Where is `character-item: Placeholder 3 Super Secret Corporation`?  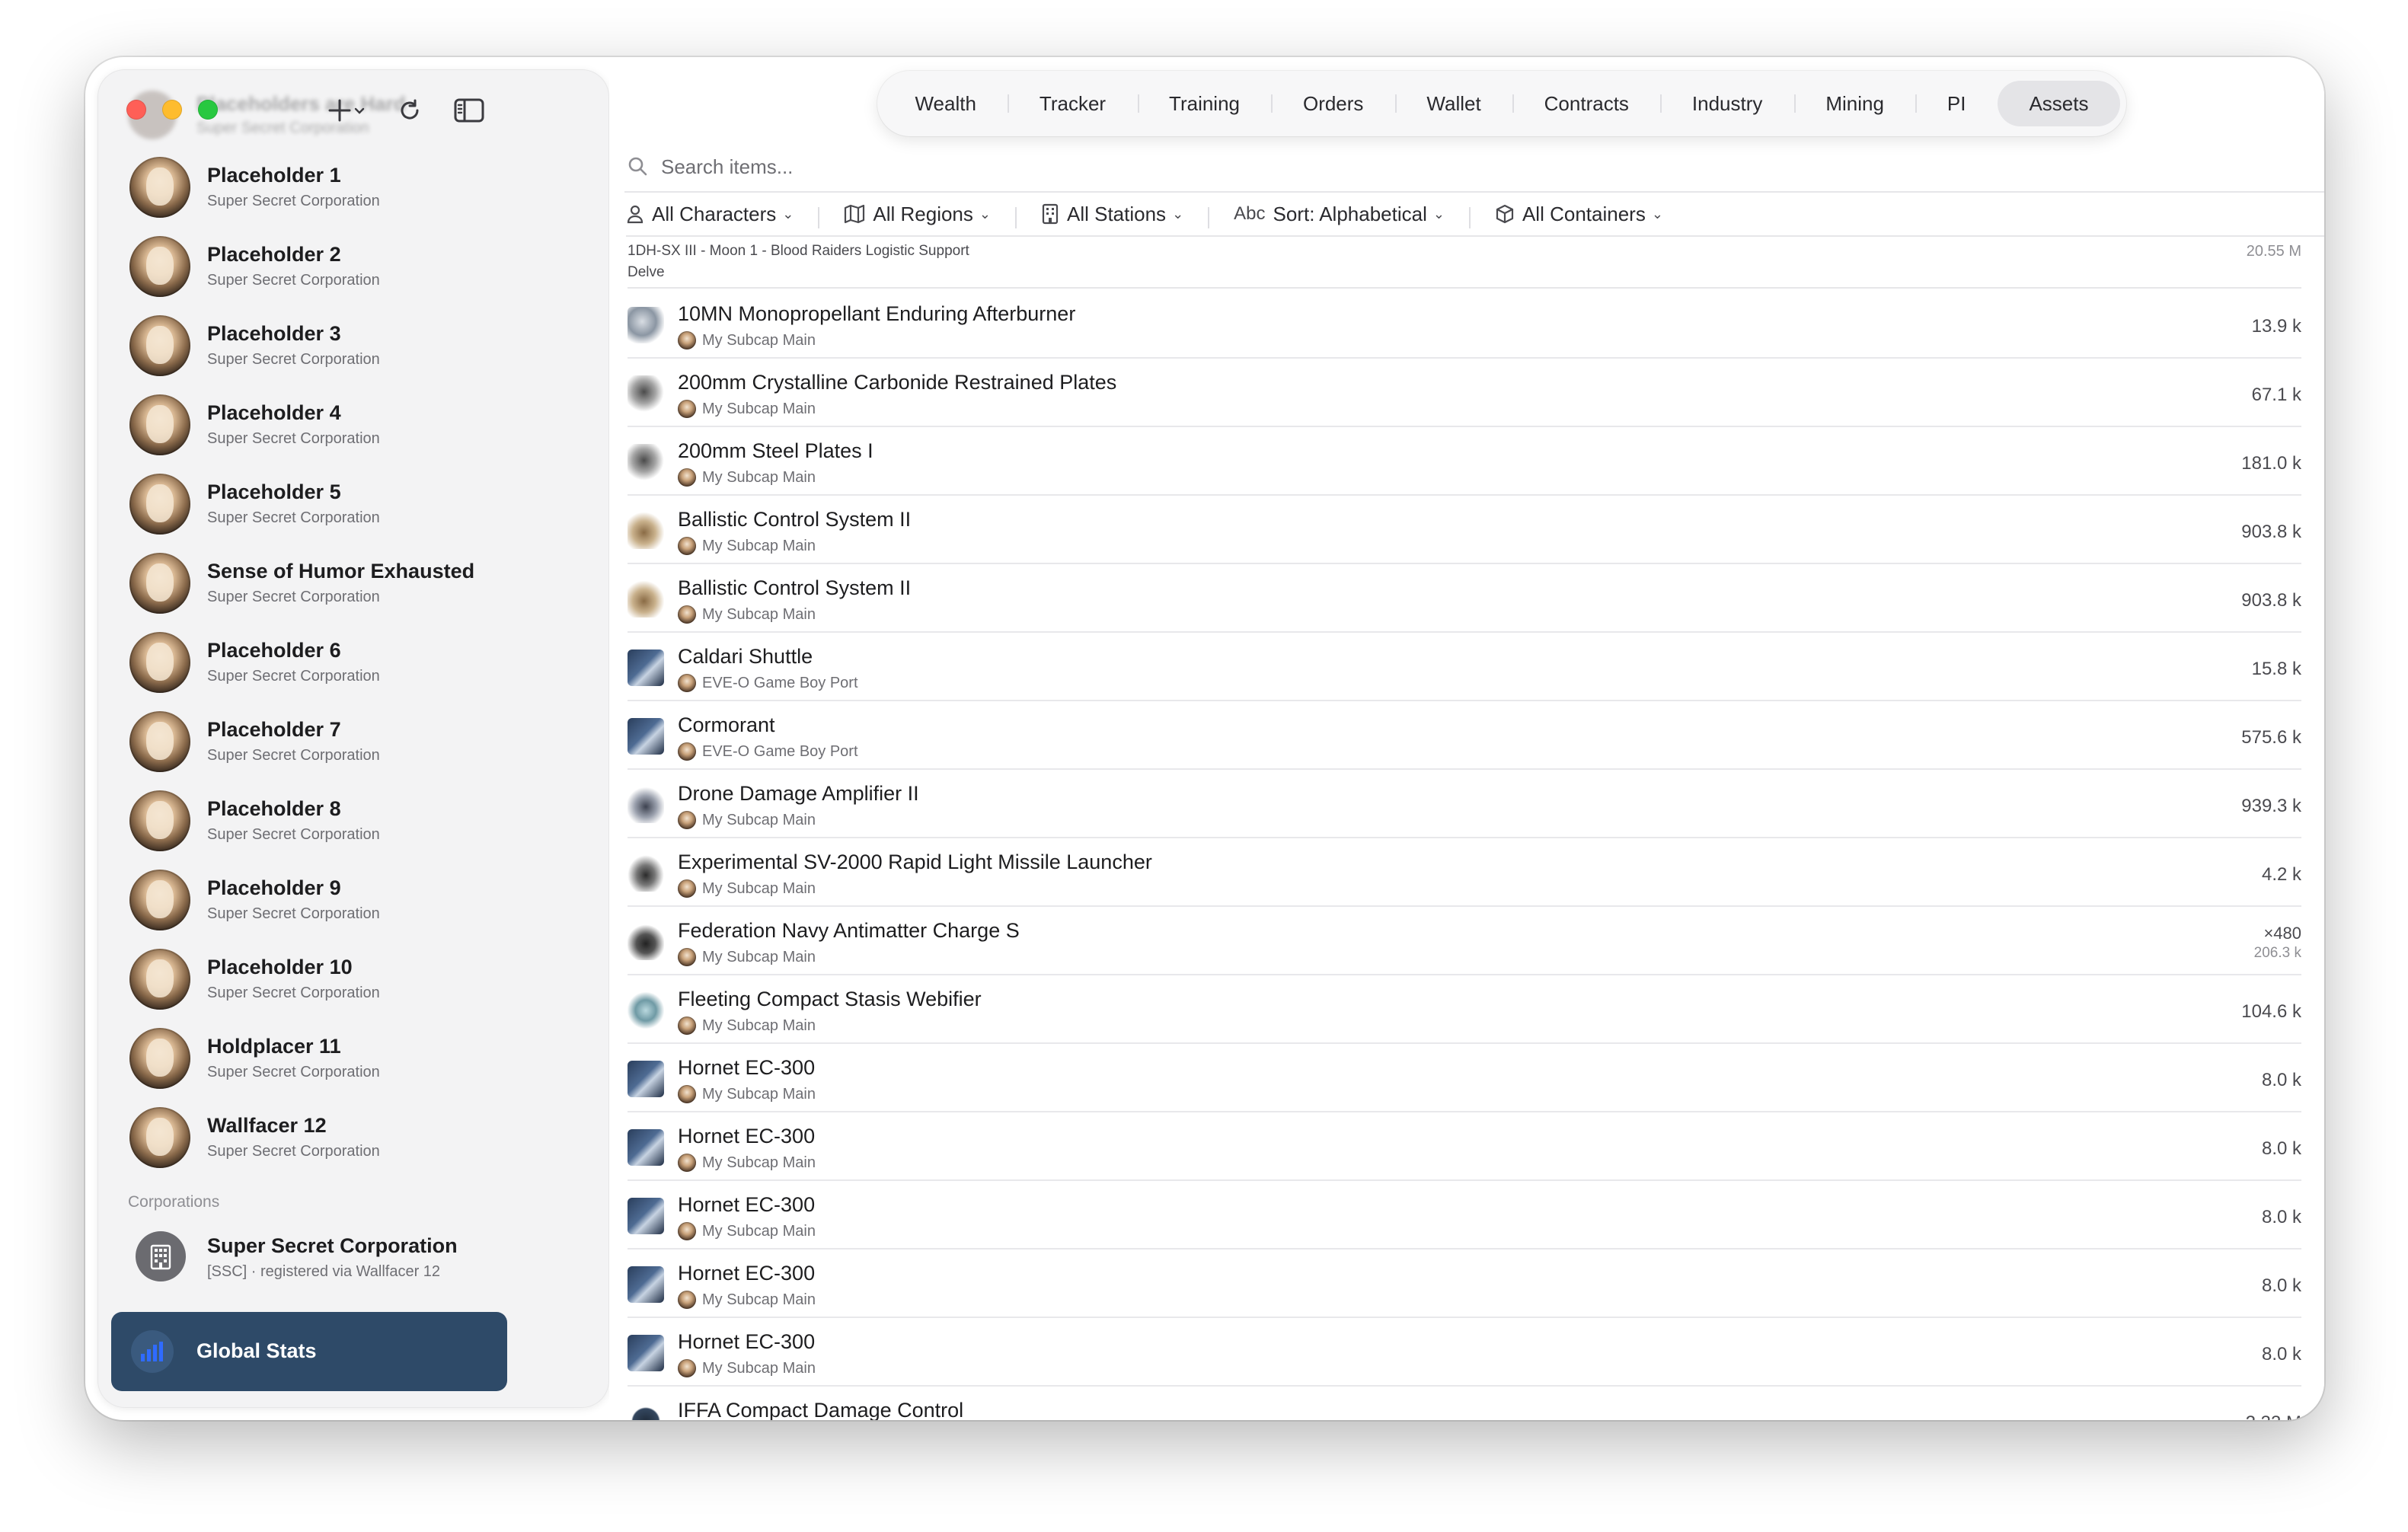 character-item: Placeholder 3 Super Secret Corporation is located at coordinates (353, 346).